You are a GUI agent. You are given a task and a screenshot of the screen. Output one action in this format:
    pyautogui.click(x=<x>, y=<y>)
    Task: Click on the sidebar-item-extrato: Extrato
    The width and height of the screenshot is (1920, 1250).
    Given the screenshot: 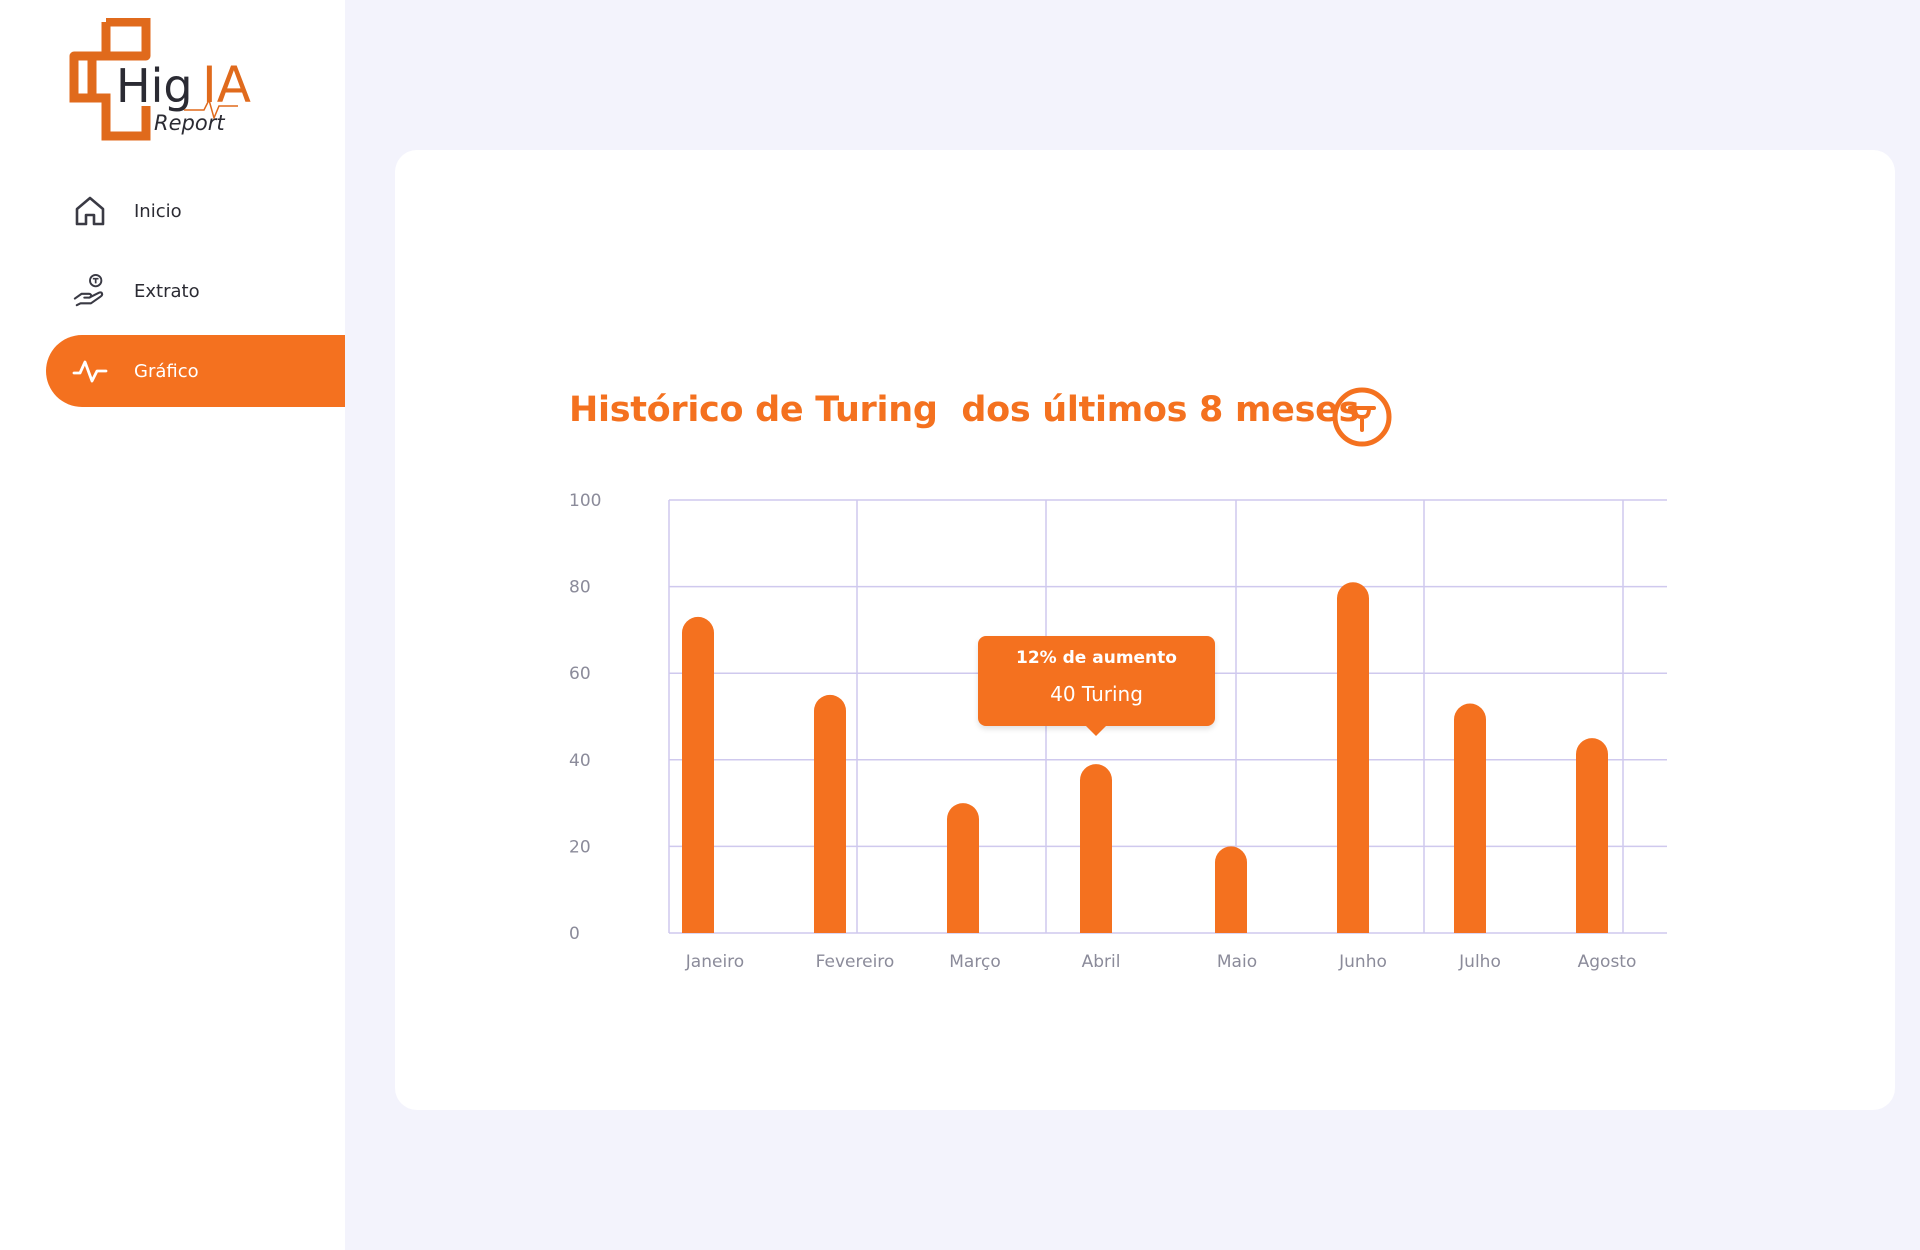 What is the action you would take?
    pyautogui.click(x=195, y=291)
    